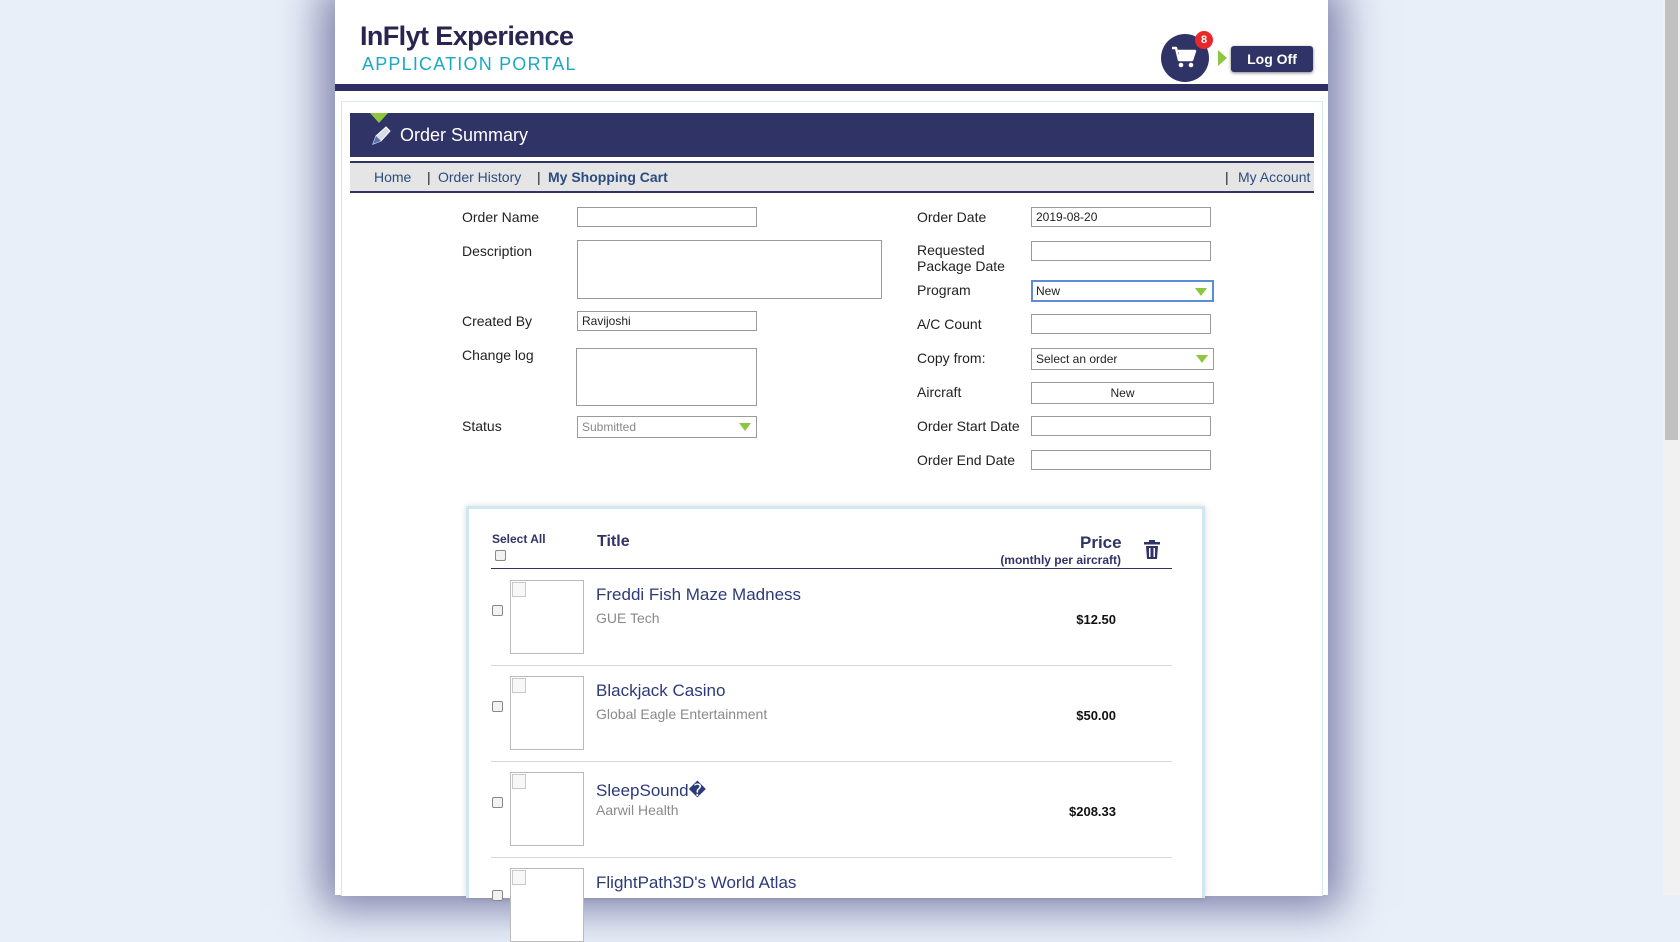 The image size is (1680, 942). I want to click on nav-order-history: Order History, so click(479, 177).